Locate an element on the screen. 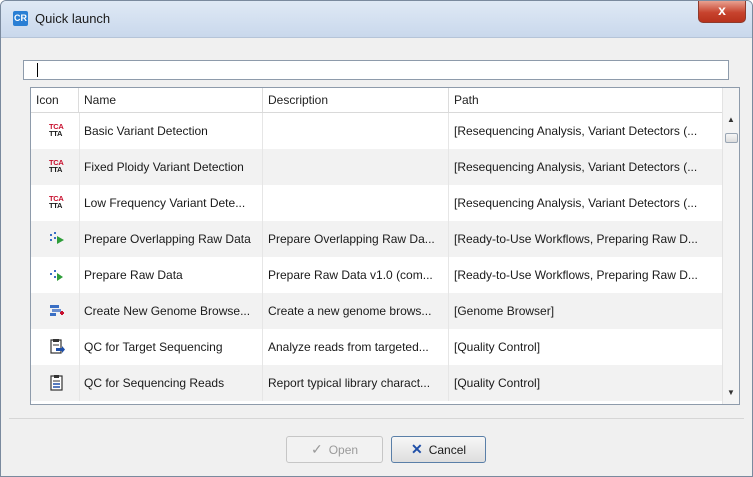 This screenshot has width=753, height=477. row-name: Prepare Overlapping Raw Data is located at coordinates (171, 239).